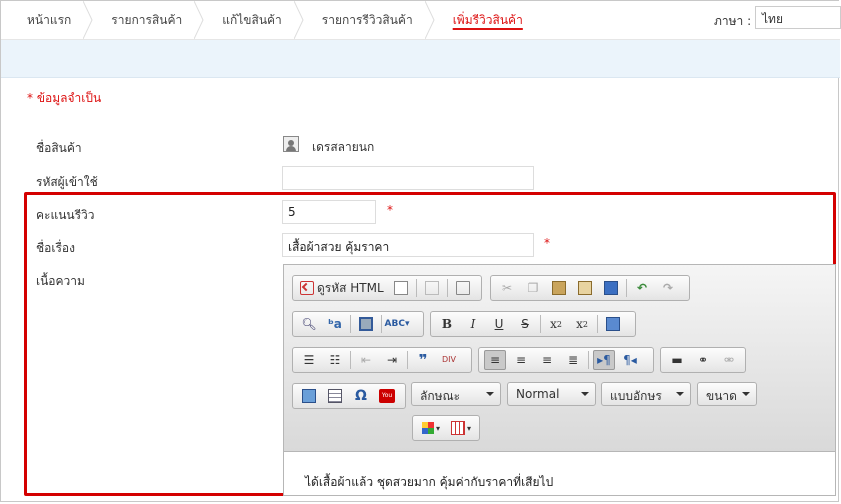  Describe the element at coordinates (309, 360) in the screenshot. I see `numbered-list-icon: ☰` at that location.